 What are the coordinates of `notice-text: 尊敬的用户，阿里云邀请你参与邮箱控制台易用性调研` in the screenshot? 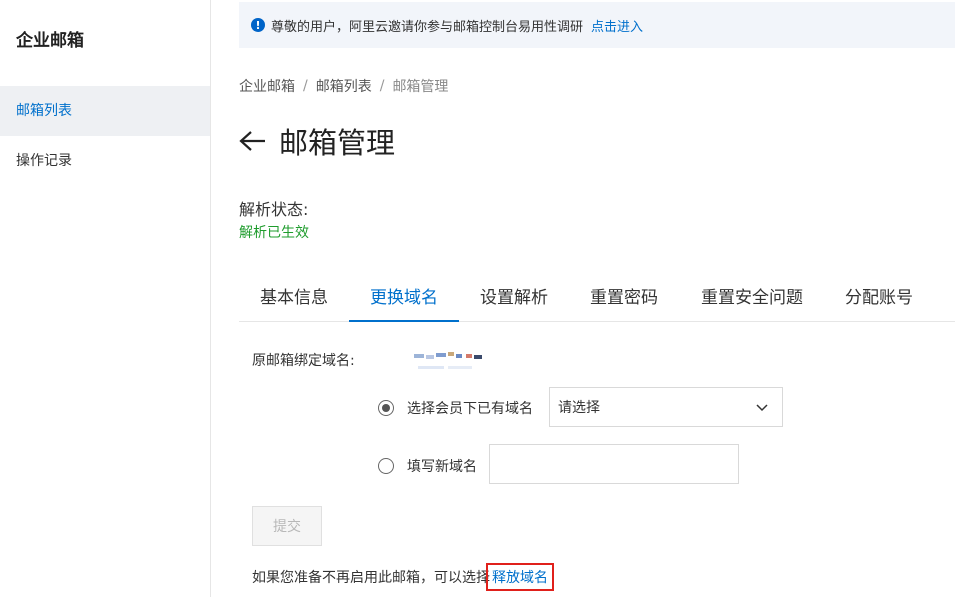 It's located at (427, 27).